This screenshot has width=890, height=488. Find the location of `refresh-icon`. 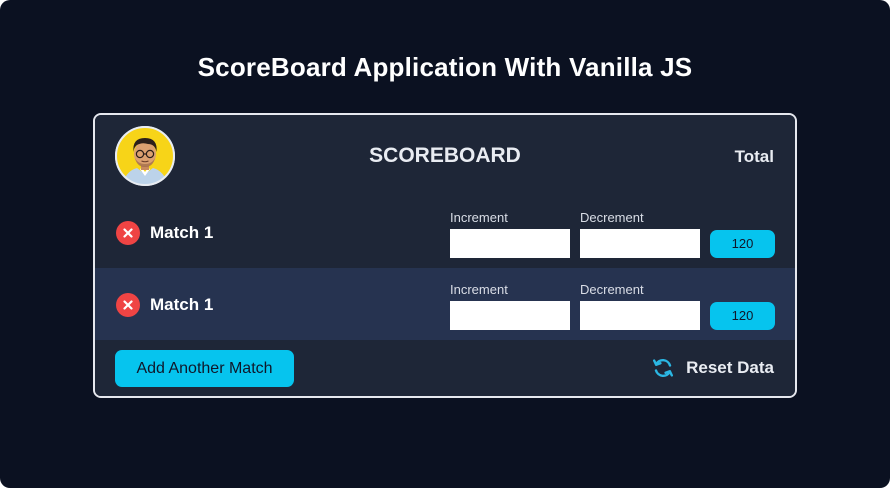

refresh-icon is located at coordinates (663, 368).